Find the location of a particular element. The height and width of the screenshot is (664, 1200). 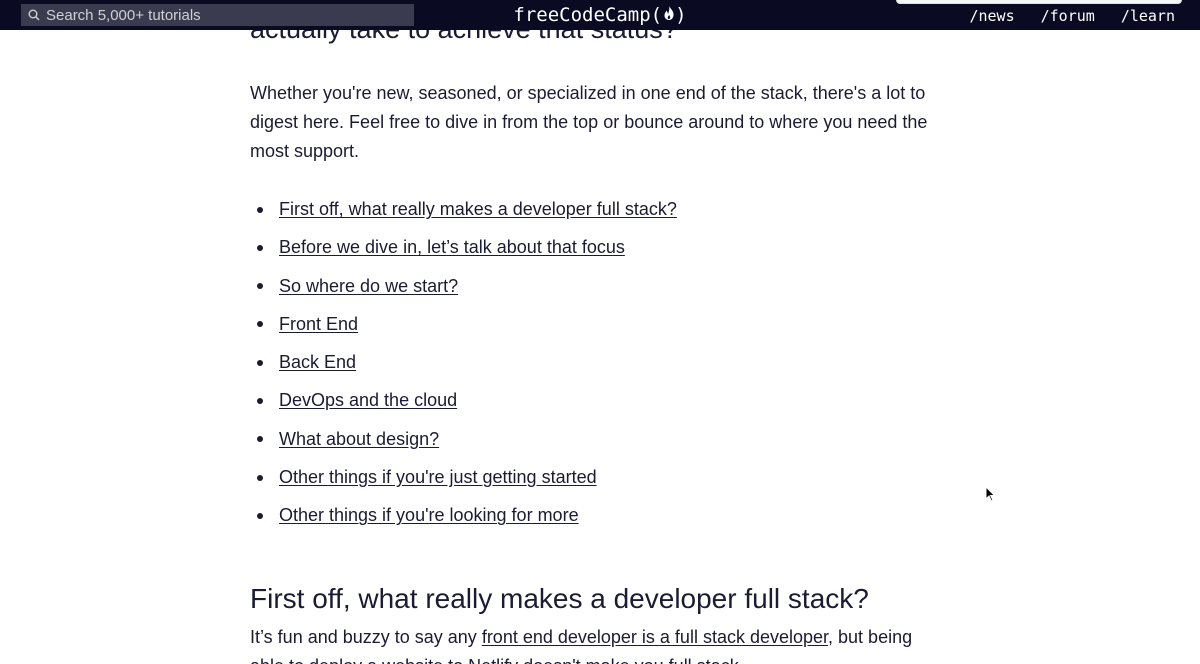

nav-pill is located at coordinates (1039, 2).